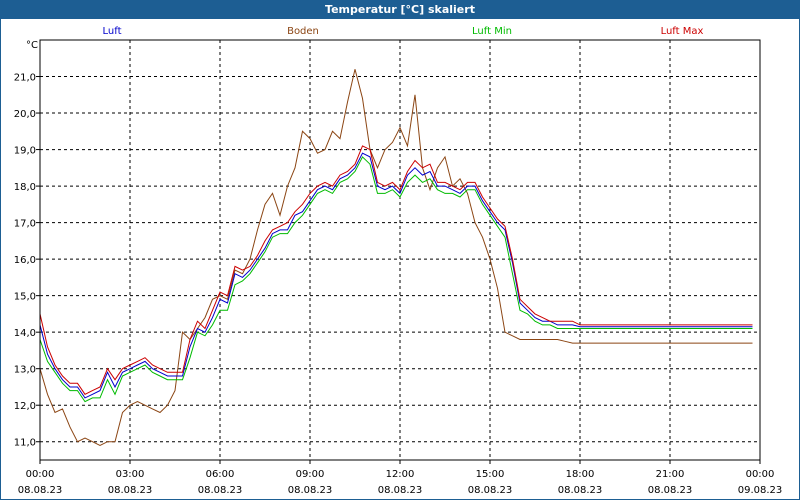 This screenshot has width=800, height=500. I want to click on x-tick-time: 09:00, so click(310, 474).